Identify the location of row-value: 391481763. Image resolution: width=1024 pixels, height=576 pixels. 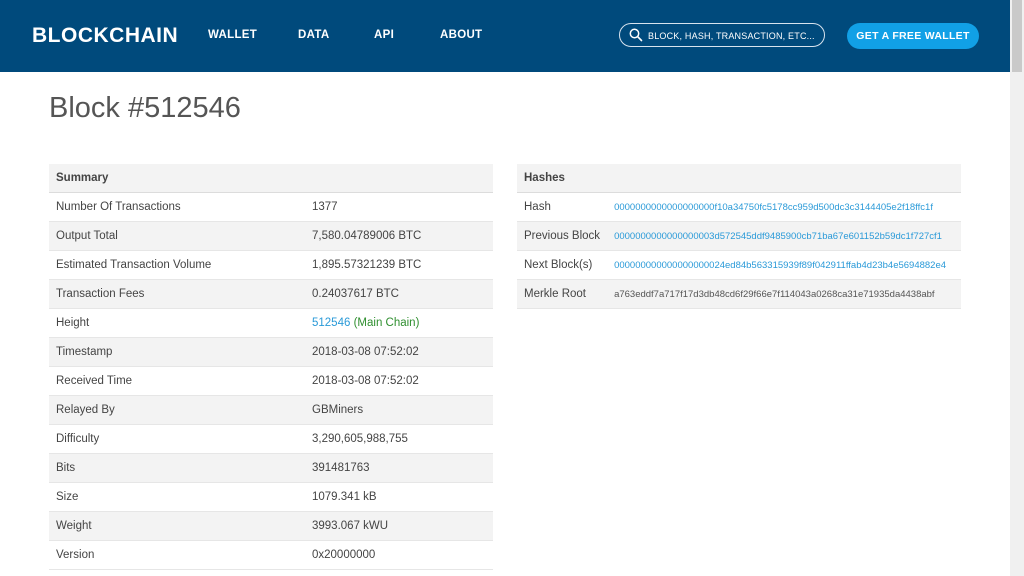
(399, 468).